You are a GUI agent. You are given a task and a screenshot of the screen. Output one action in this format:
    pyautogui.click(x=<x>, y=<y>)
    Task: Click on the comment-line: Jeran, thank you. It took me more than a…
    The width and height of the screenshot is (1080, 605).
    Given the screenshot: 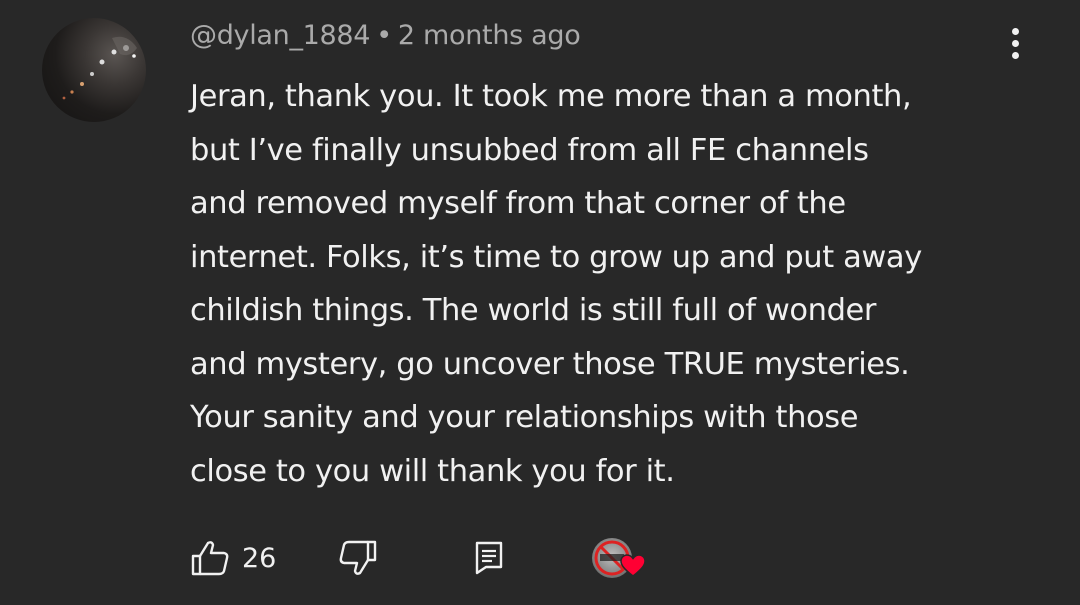 What is the action you would take?
    pyautogui.click(x=551, y=96)
    